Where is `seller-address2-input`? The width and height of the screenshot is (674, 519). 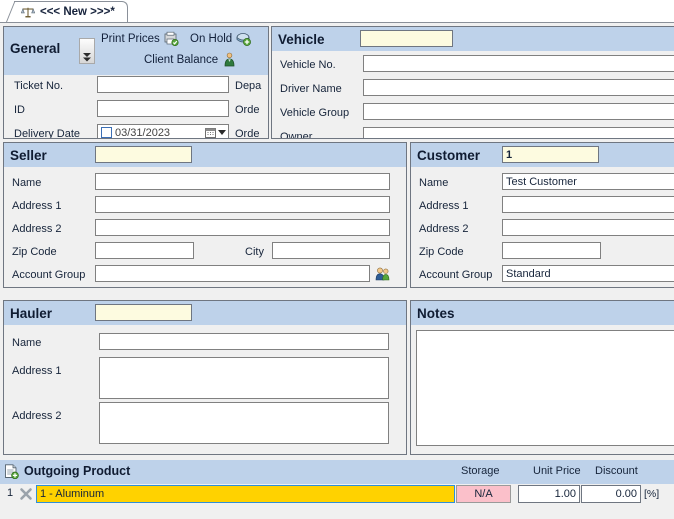 seller-address2-input is located at coordinates (242, 227).